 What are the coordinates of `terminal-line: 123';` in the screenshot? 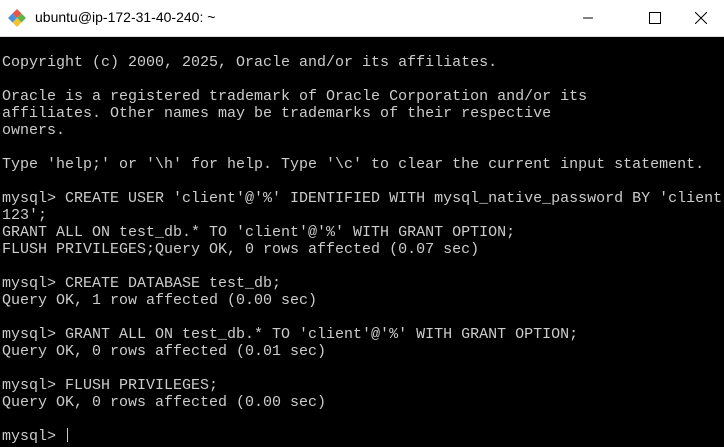 It's located at (25, 215).